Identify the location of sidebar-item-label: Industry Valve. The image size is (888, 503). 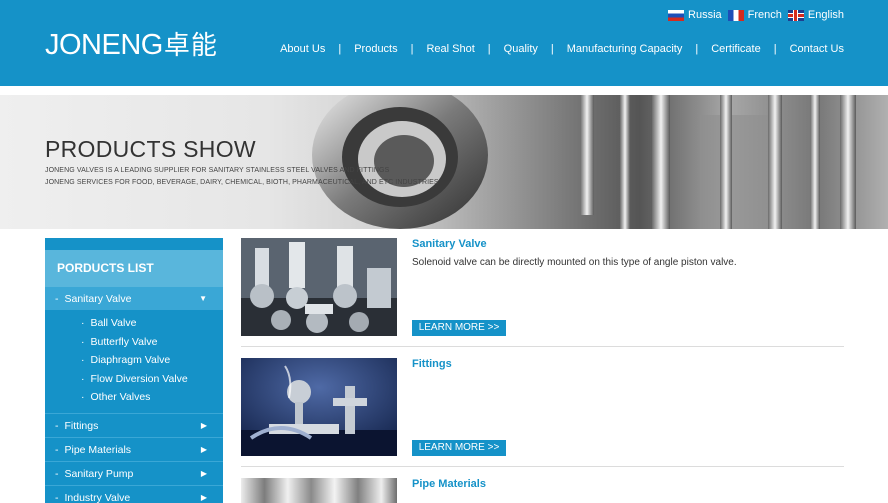
(97, 497).